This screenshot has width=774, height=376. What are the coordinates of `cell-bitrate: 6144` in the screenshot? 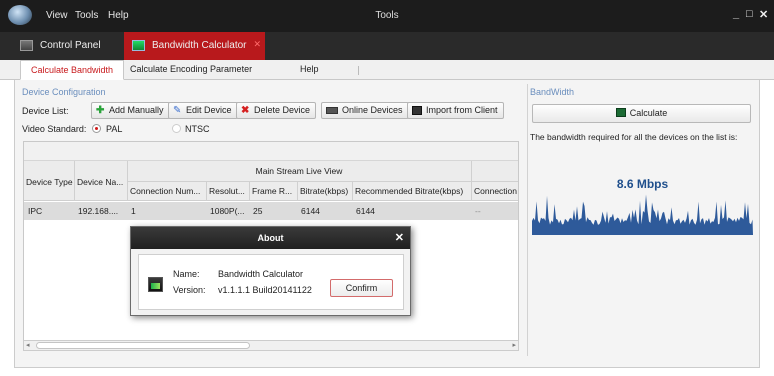 It's located at (310, 211).